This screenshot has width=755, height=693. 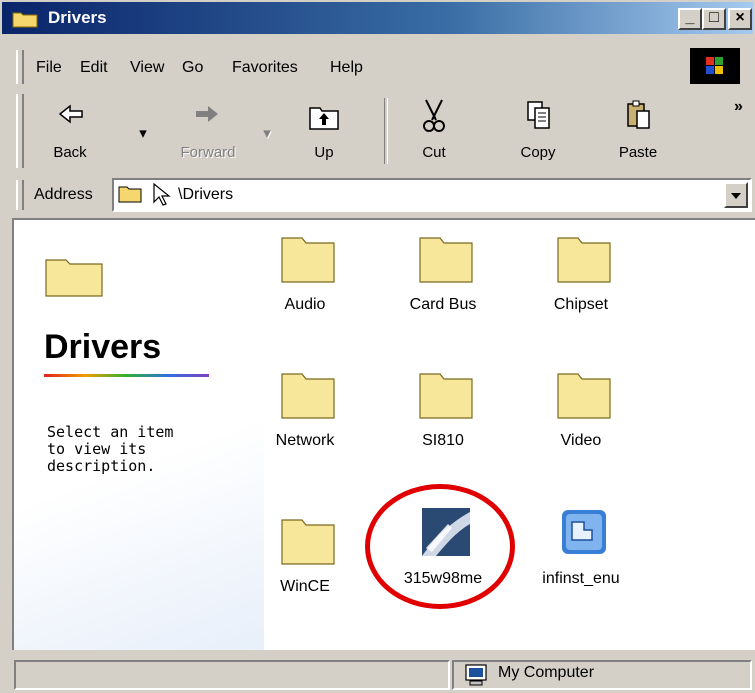 What do you see at coordinates (638, 114) in the screenshot?
I see `paste-icon` at bounding box center [638, 114].